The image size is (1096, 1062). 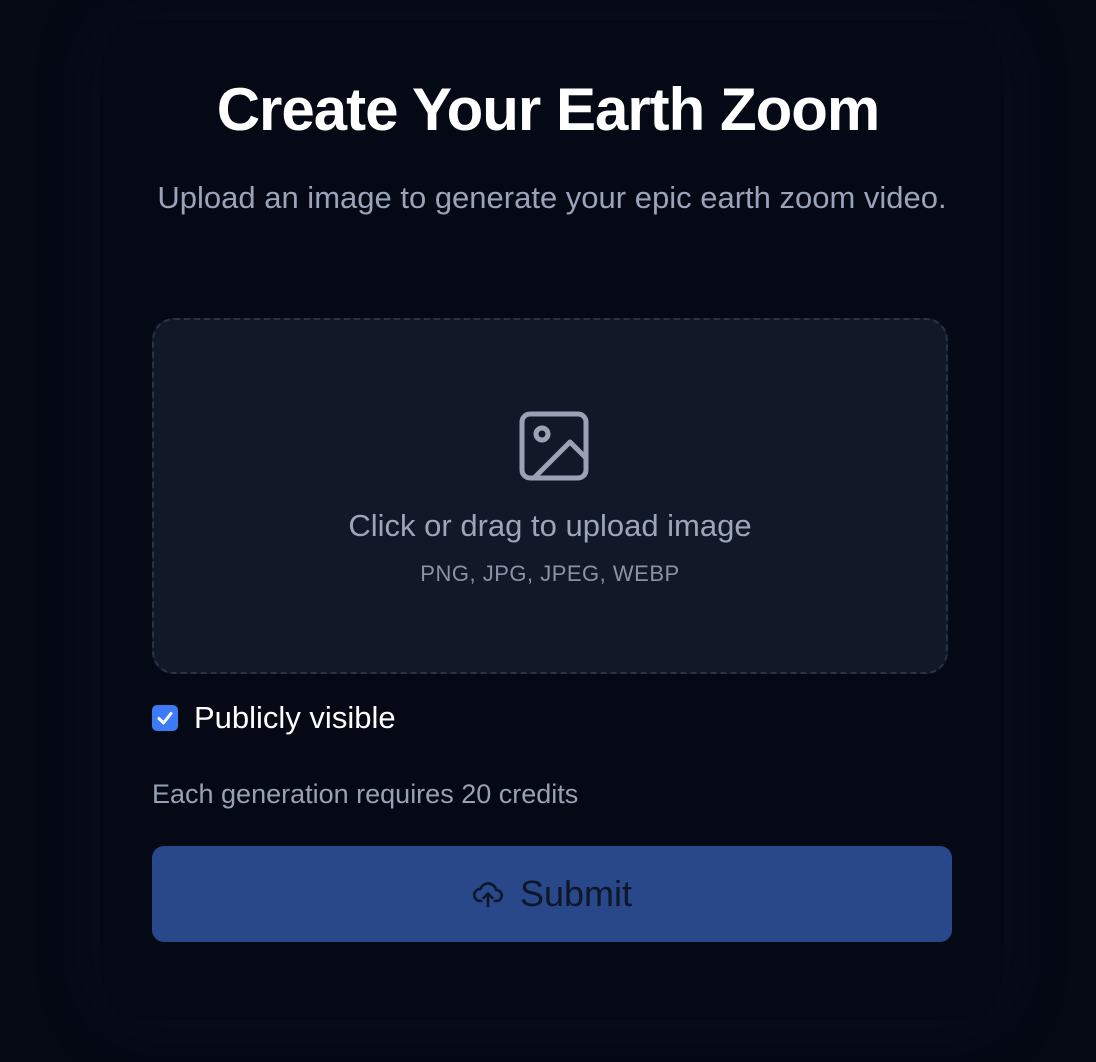 I want to click on public-visibility-toggle: Publicly visible, so click(x=274, y=718).